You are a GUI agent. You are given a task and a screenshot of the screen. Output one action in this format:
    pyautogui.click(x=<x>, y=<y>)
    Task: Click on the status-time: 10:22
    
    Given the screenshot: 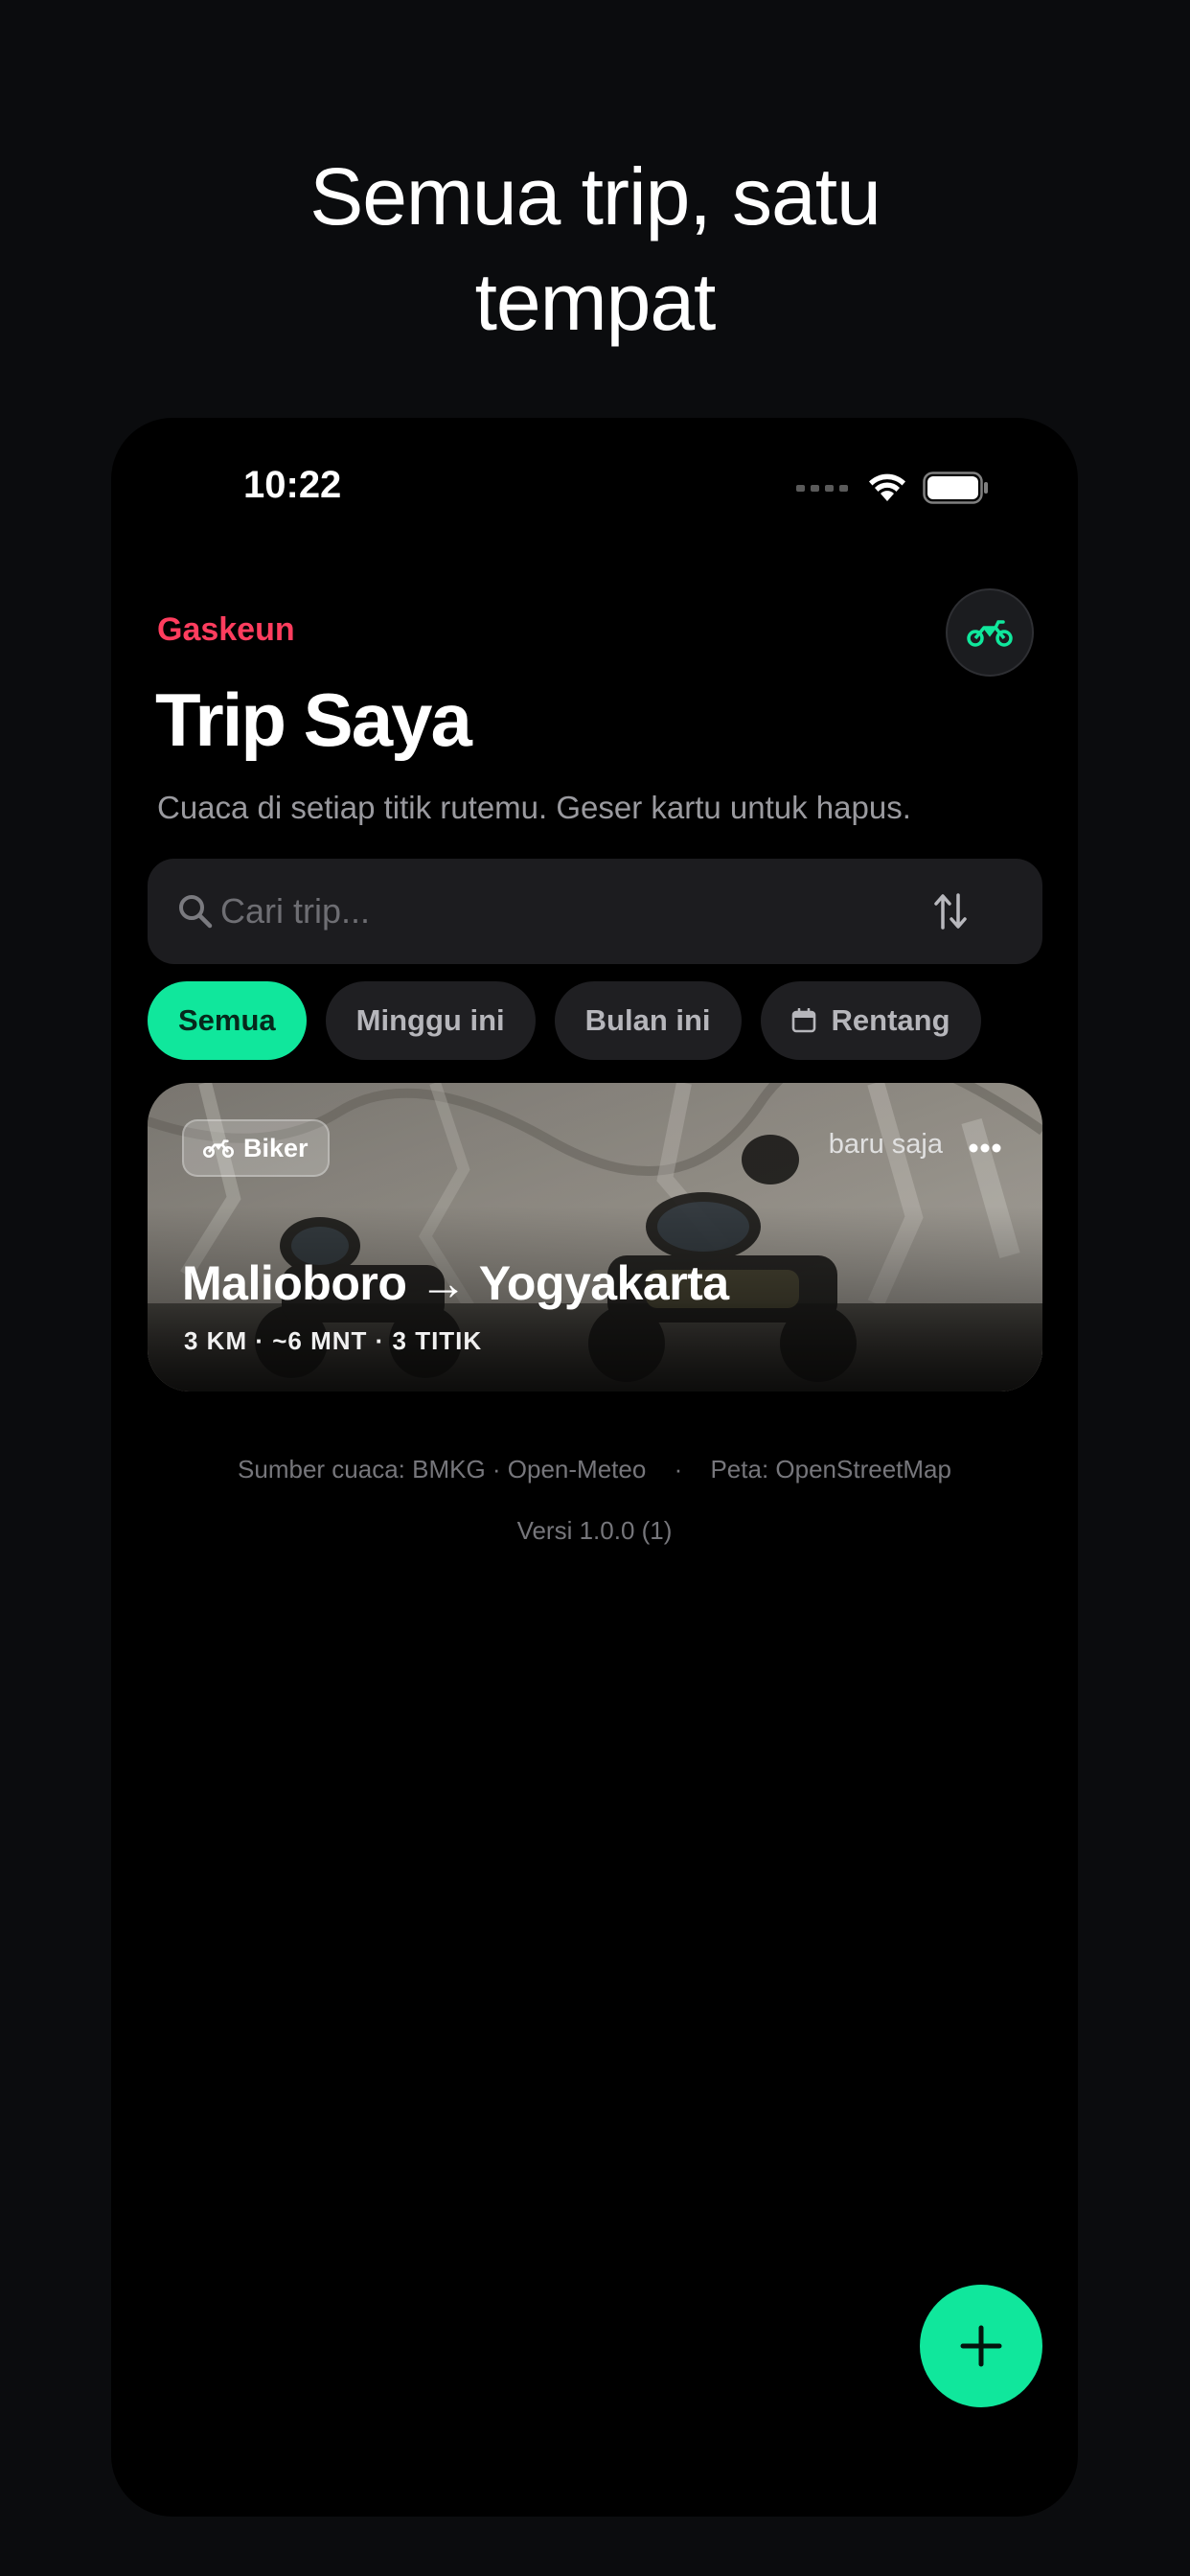 What is the action you would take?
    pyautogui.click(x=293, y=485)
    